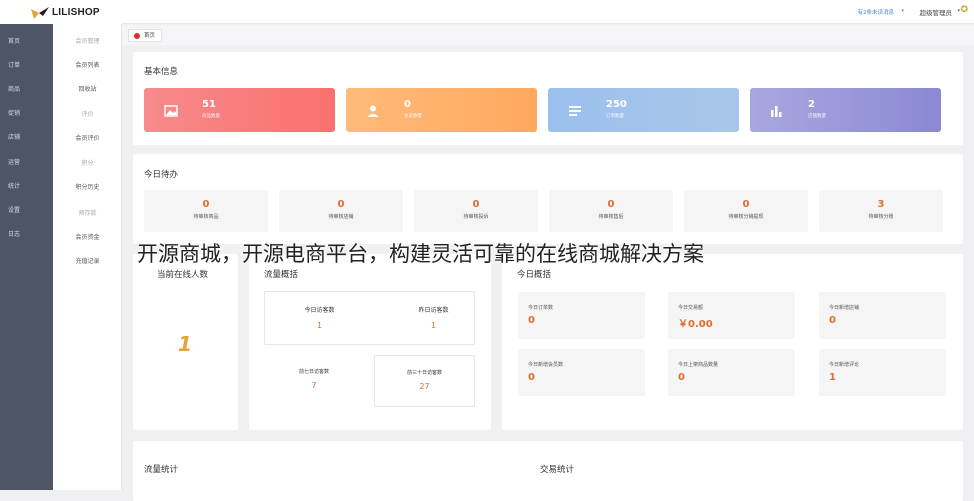  Describe the element at coordinates (87, 64) in the screenshot. I see `subnav-item-member-list: 会员列表` at that location.